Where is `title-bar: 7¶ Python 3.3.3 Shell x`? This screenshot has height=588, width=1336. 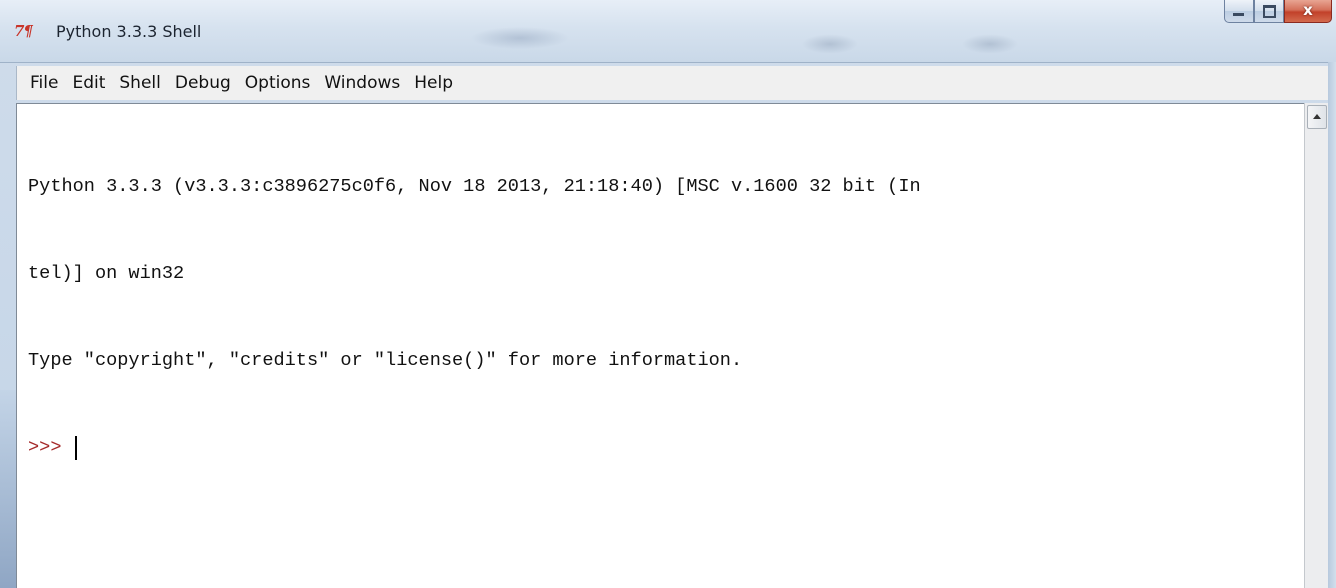 title-bar: 7¶ Python 3.3.3 Shell x is located at coordinates (668, 31).